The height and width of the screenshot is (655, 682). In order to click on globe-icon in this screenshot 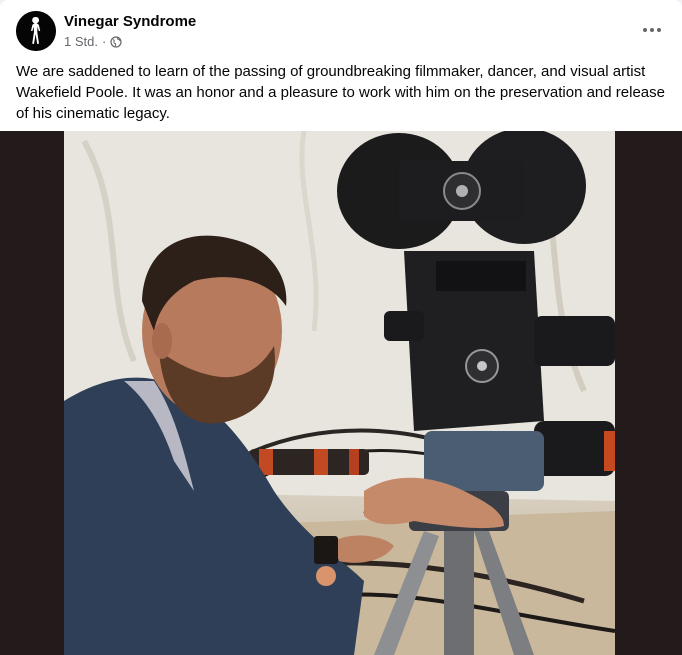, I will do `click(116, 41)`.